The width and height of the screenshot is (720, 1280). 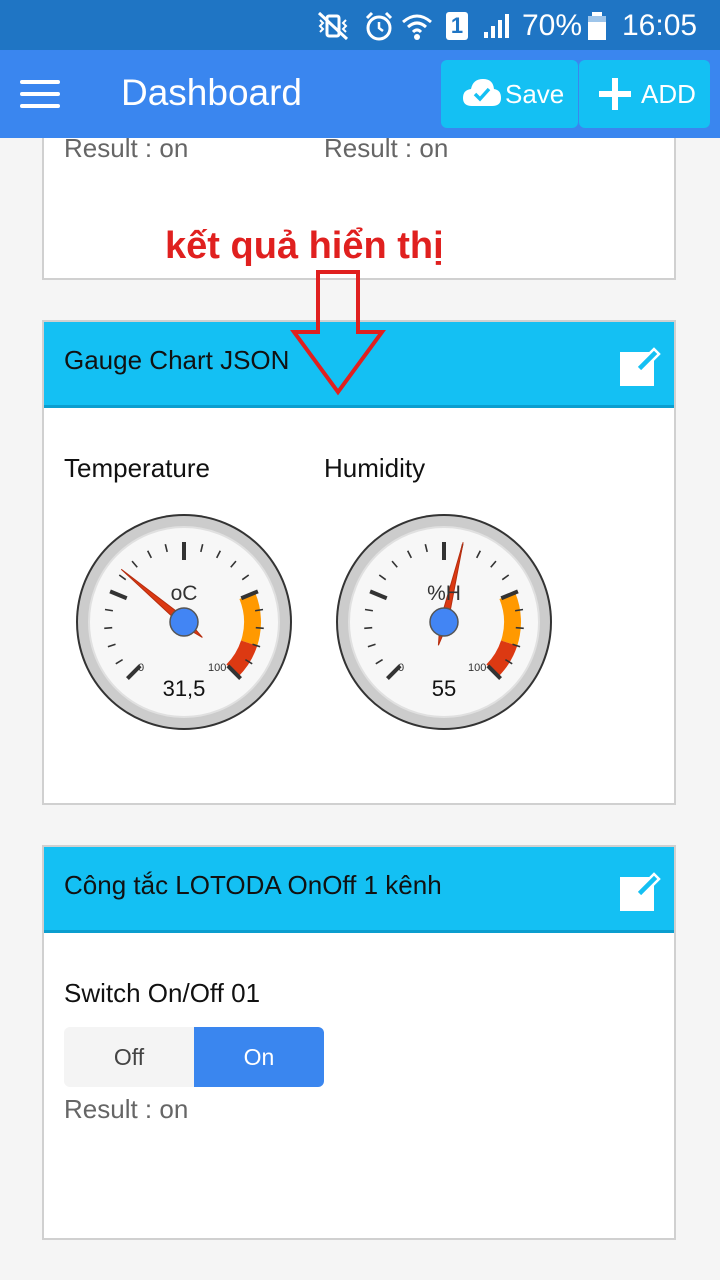 What do you see at coordinates (212, 92) in the screenshot?
I see `page-title: Dashboard` at bounding box center [212, 92].